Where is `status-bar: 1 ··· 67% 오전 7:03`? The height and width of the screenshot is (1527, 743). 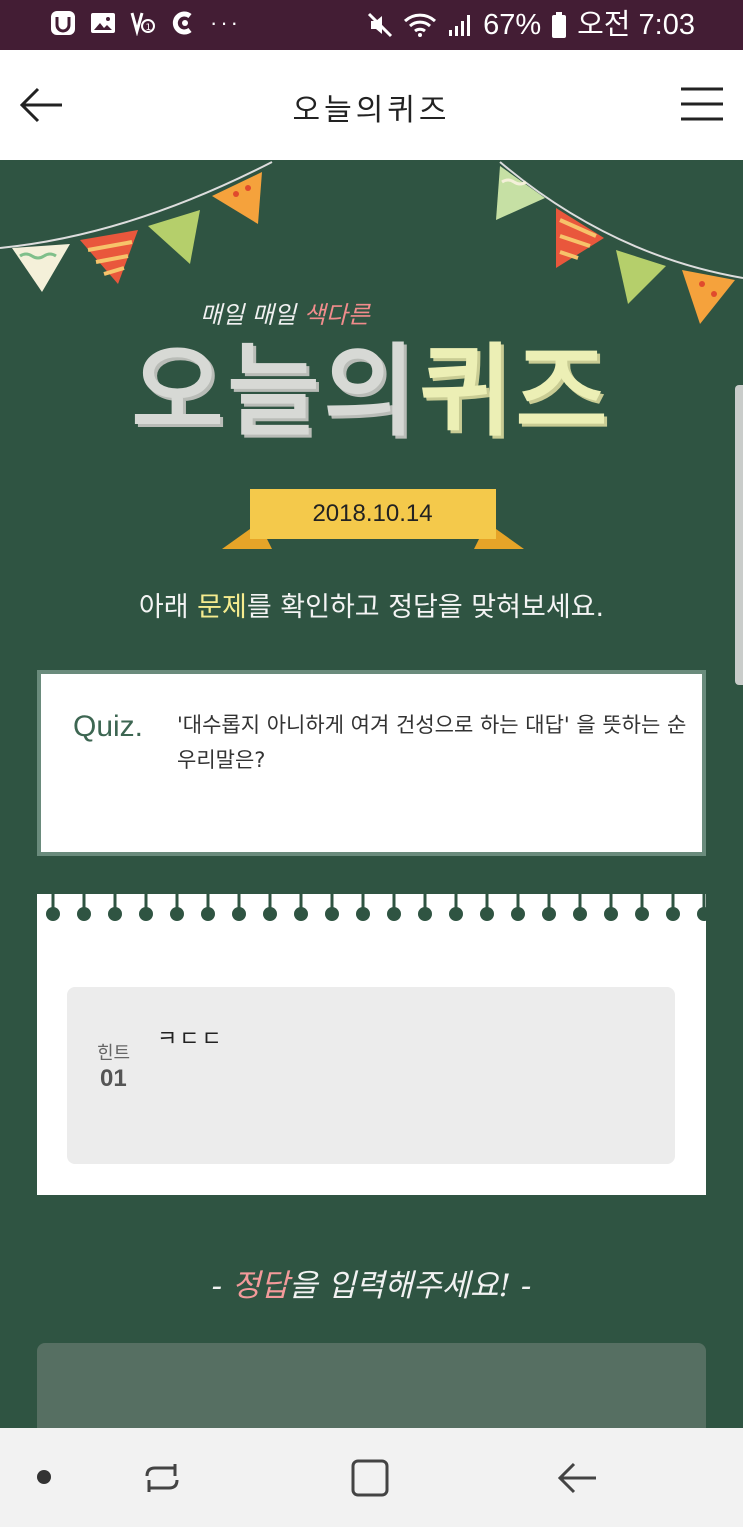
status-bar: 1 ··· 67% 오전 7:03 is located at coordinates (371, 25).